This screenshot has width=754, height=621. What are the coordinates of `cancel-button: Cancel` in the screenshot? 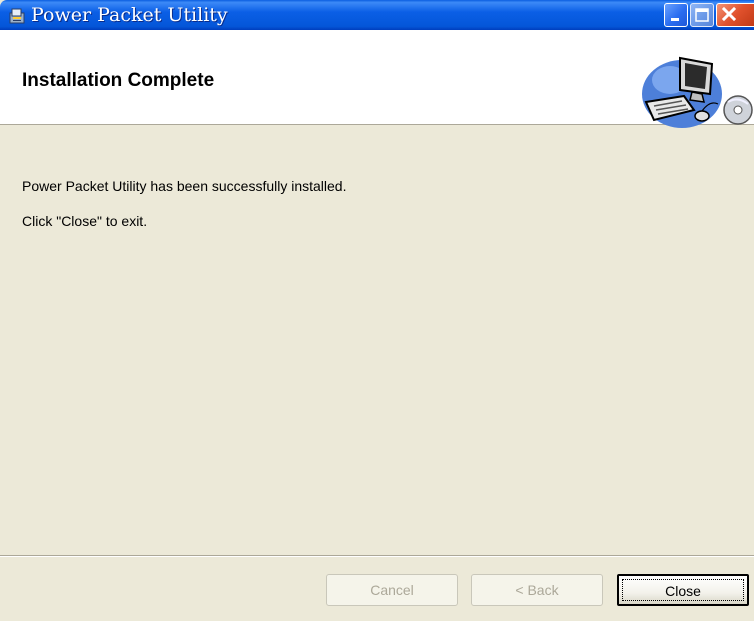 It's located at (392, 590).